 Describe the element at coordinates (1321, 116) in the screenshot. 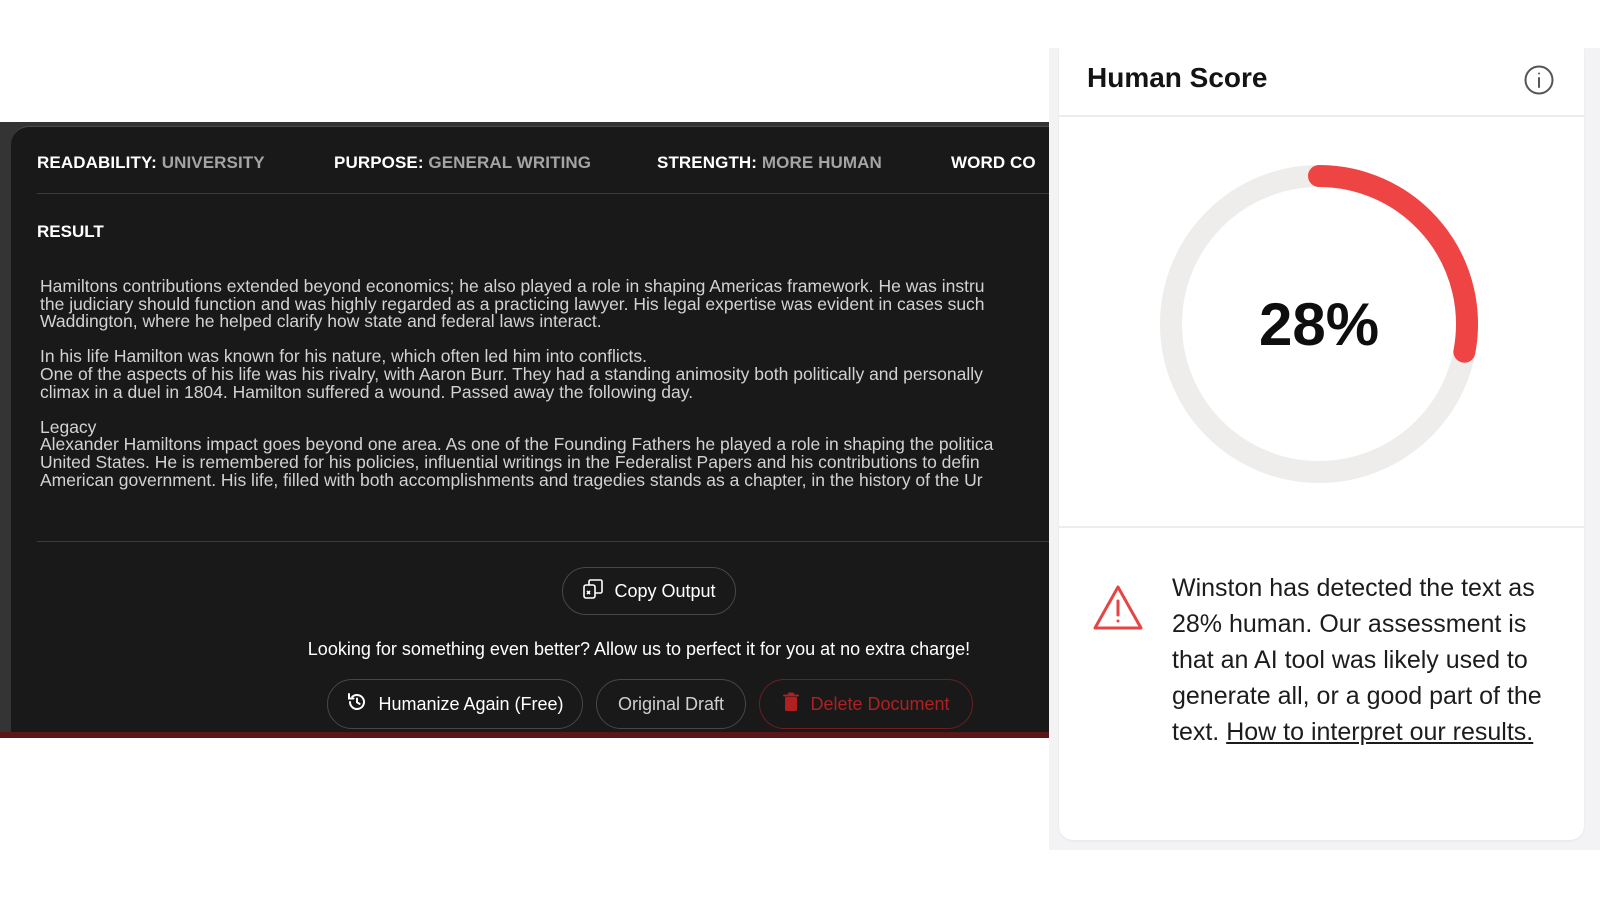

I see `header-divider` at that location.